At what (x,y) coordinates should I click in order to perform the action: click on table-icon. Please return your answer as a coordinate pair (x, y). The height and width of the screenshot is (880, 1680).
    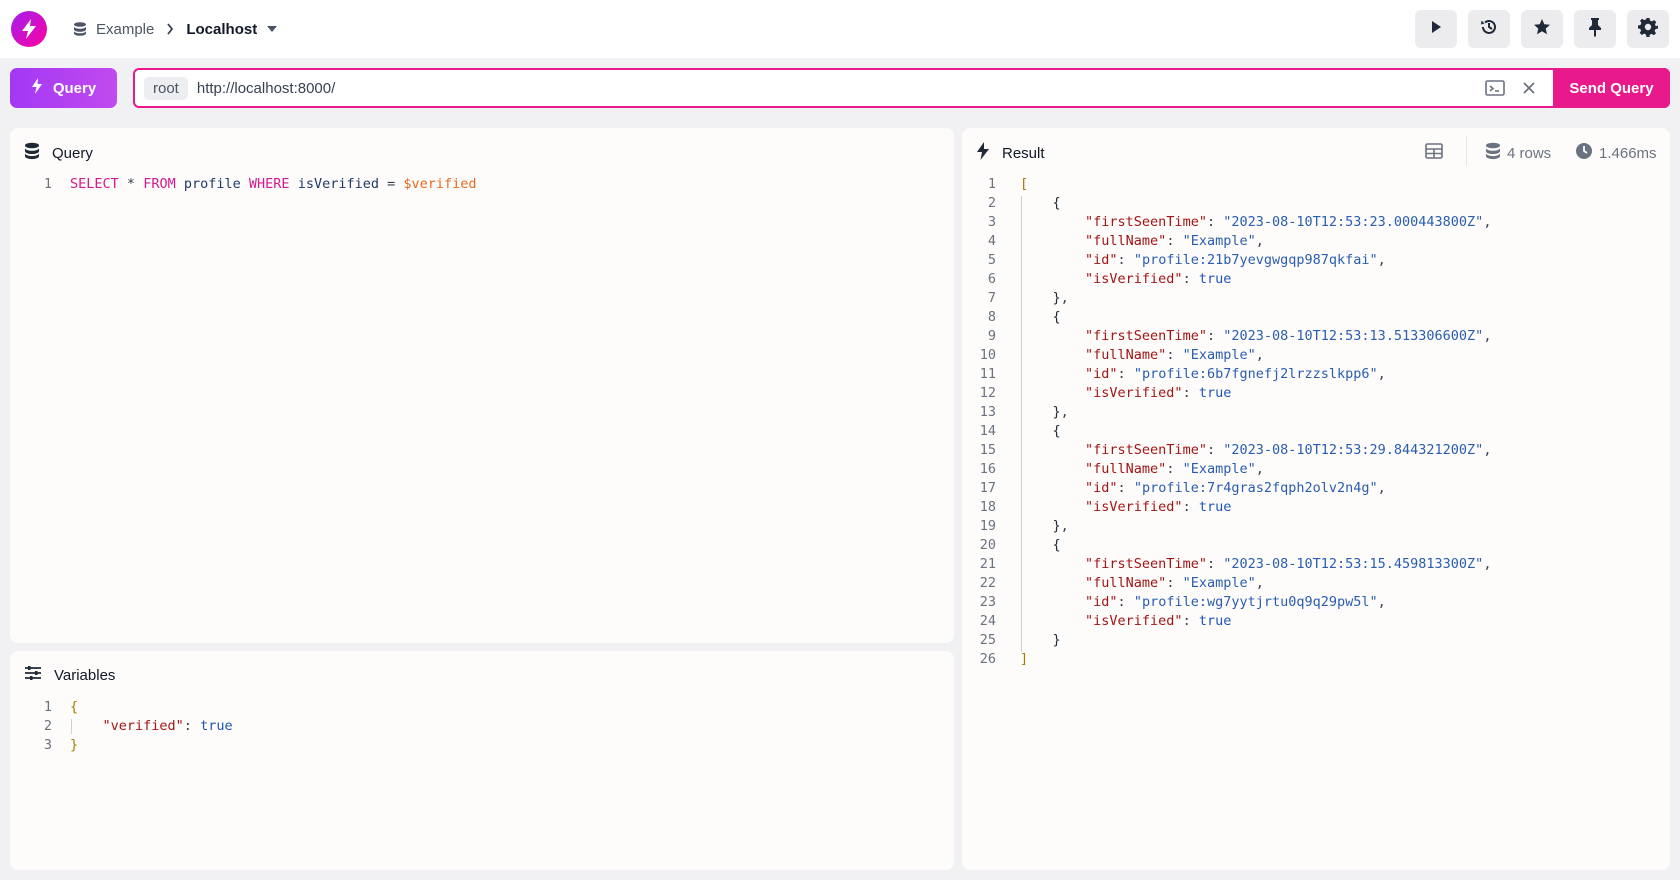
    Looking at the image, I should click on (1434, 153).